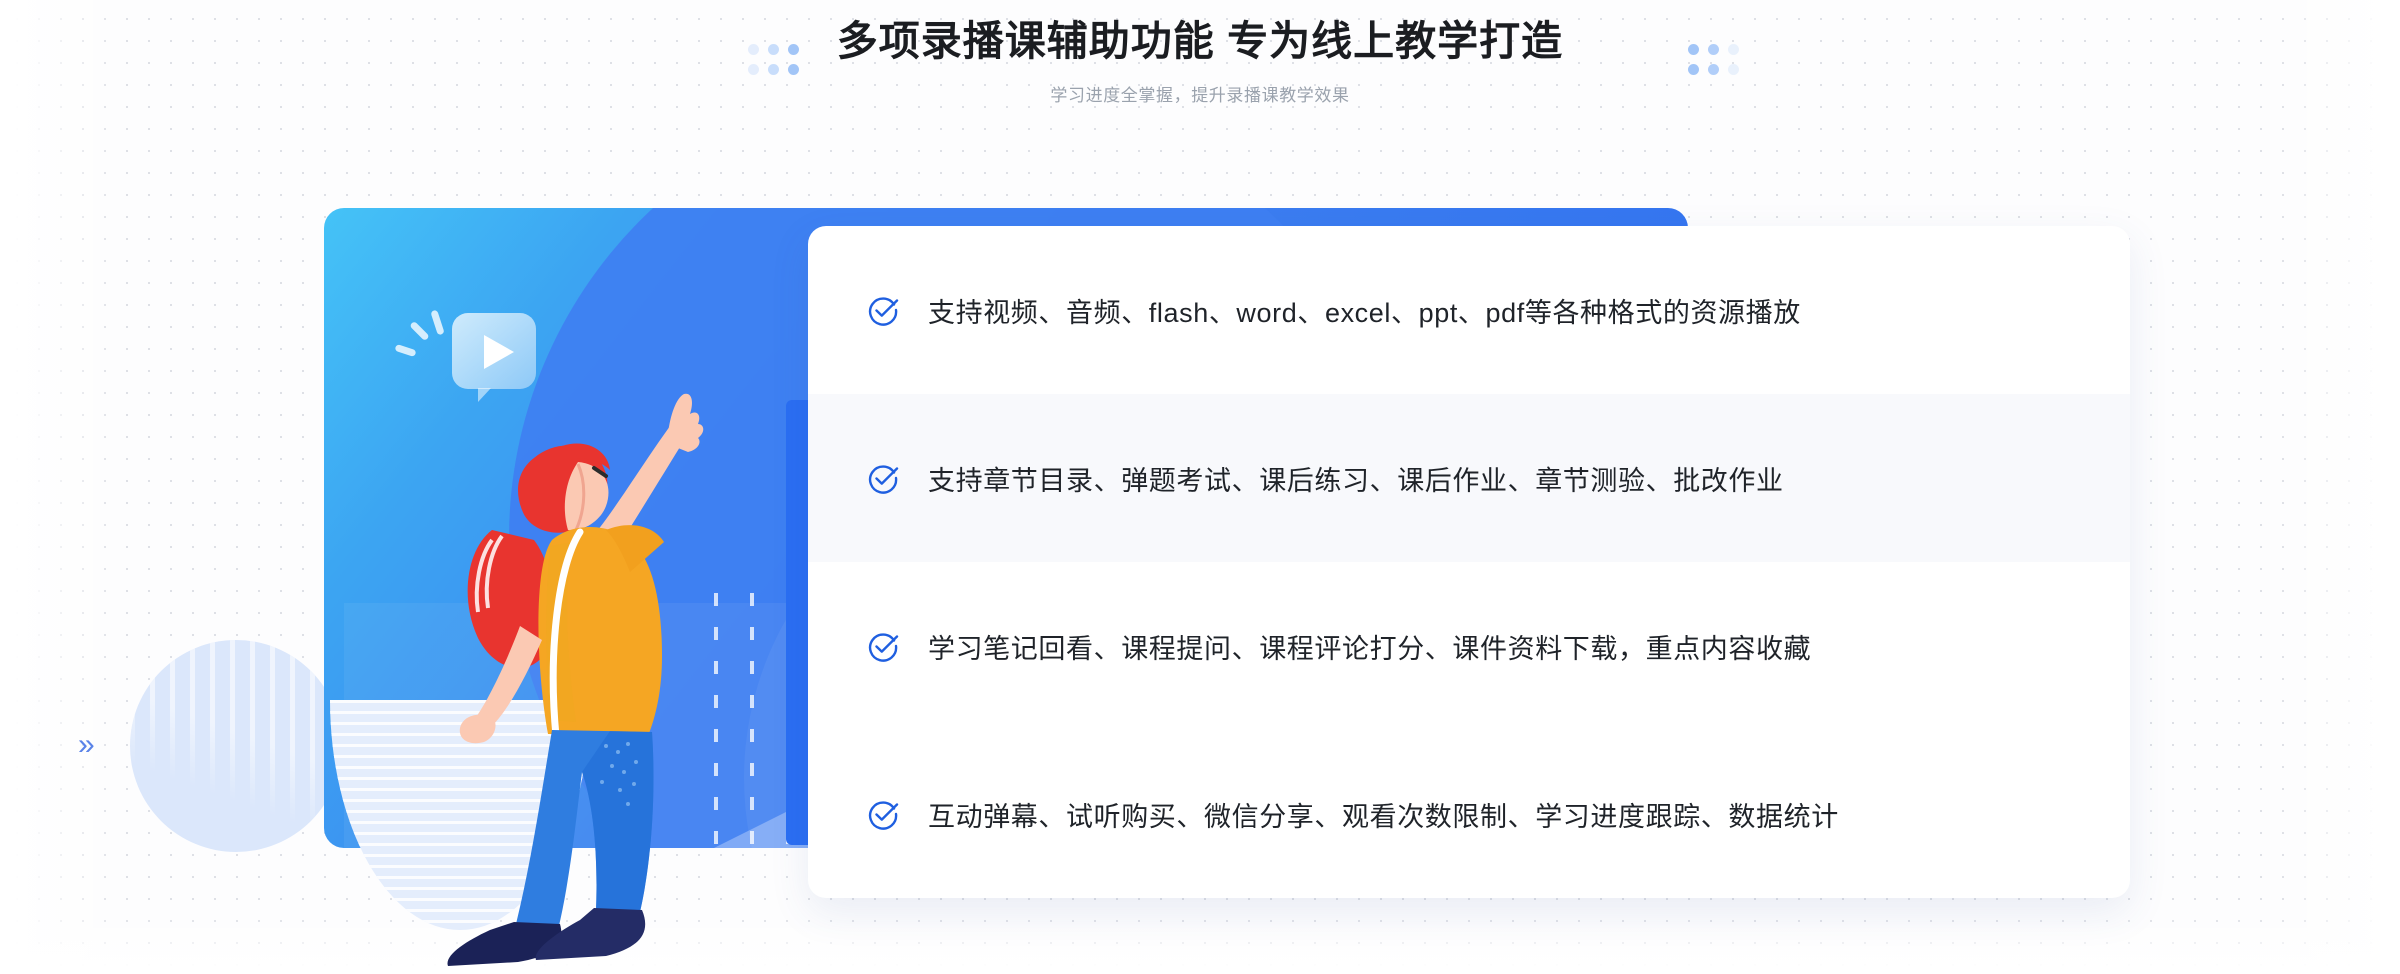 Image resolution: width=2400 pixels, height=974 pixels. What do you see at coordinates (2340, 487) in the screenshot?
I see `background-fade-right` at bounding box center [2340, 487].